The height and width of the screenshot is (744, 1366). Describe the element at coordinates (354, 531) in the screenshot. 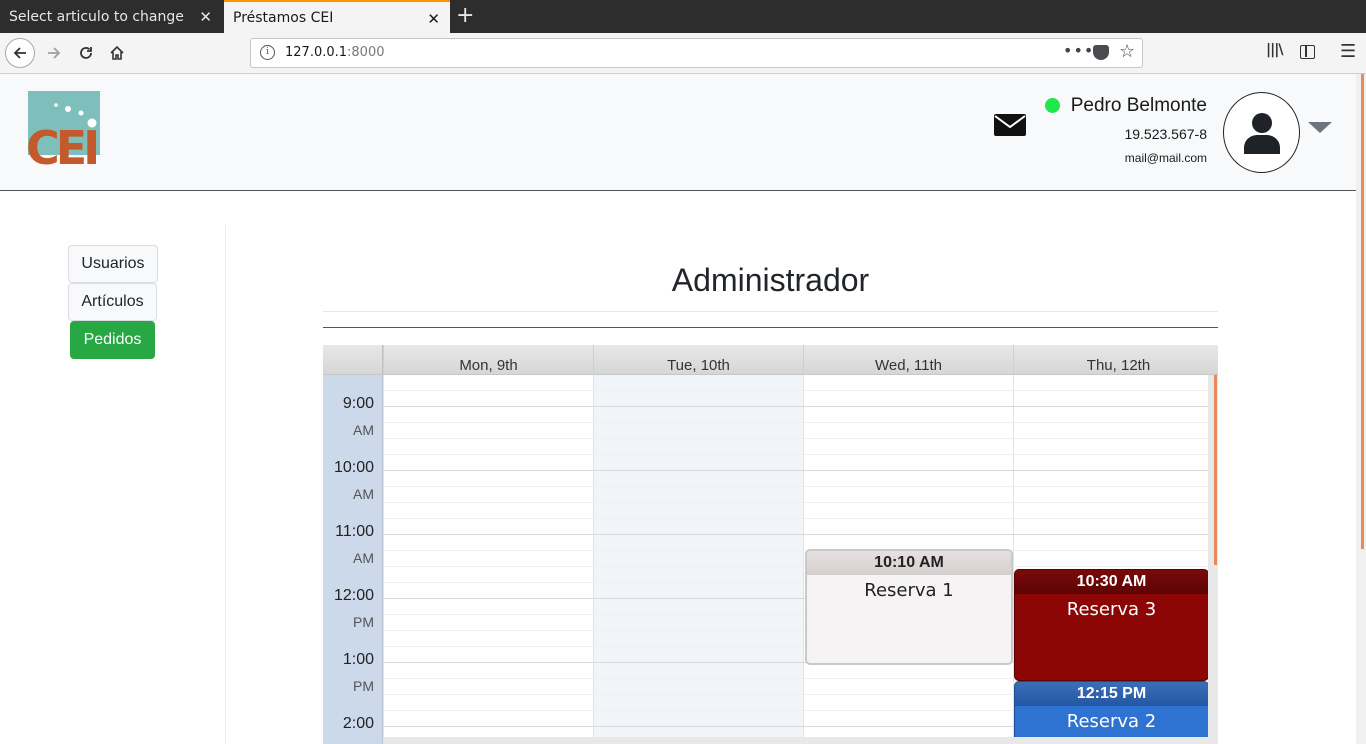

I see `hour-label: 11:00` at that location.